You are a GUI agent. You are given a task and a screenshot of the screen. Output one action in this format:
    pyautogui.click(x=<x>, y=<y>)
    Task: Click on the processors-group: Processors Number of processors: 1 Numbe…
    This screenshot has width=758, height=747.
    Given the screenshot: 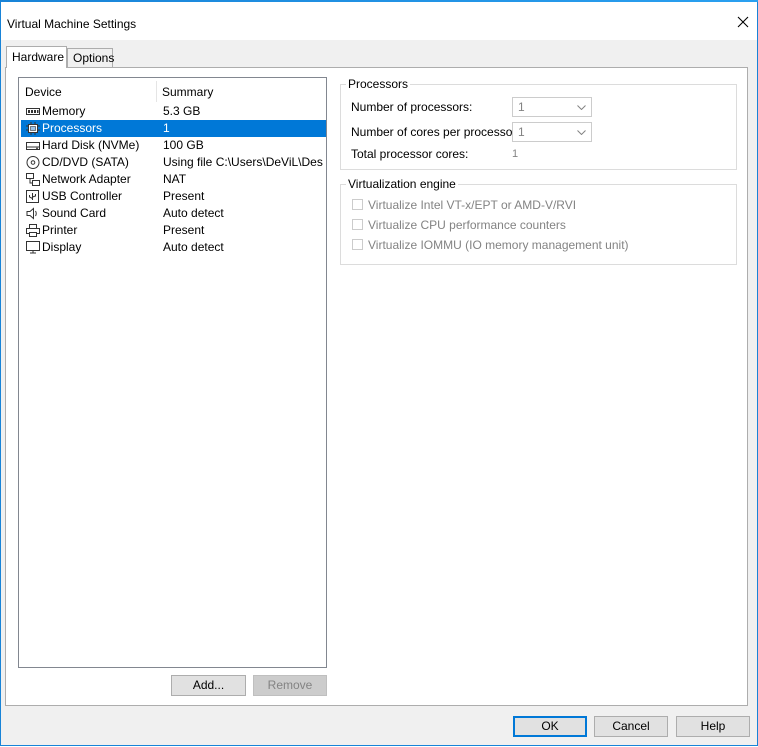 What is the action you would take?
    pyautogui.click(x=538, y=123)
    